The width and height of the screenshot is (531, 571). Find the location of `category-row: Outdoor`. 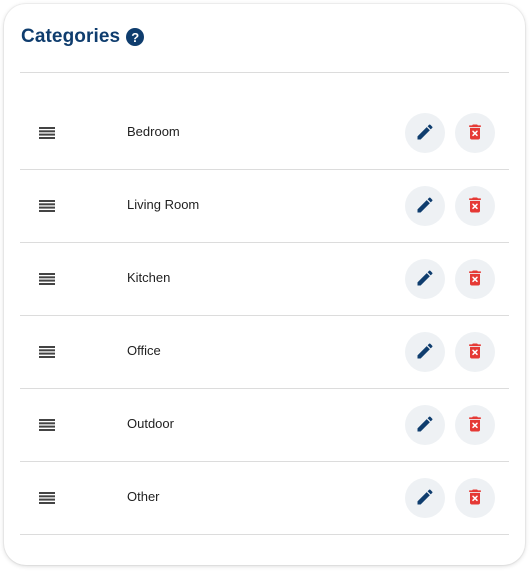

category-row: Outdoor is located at coordinates (264, 425).